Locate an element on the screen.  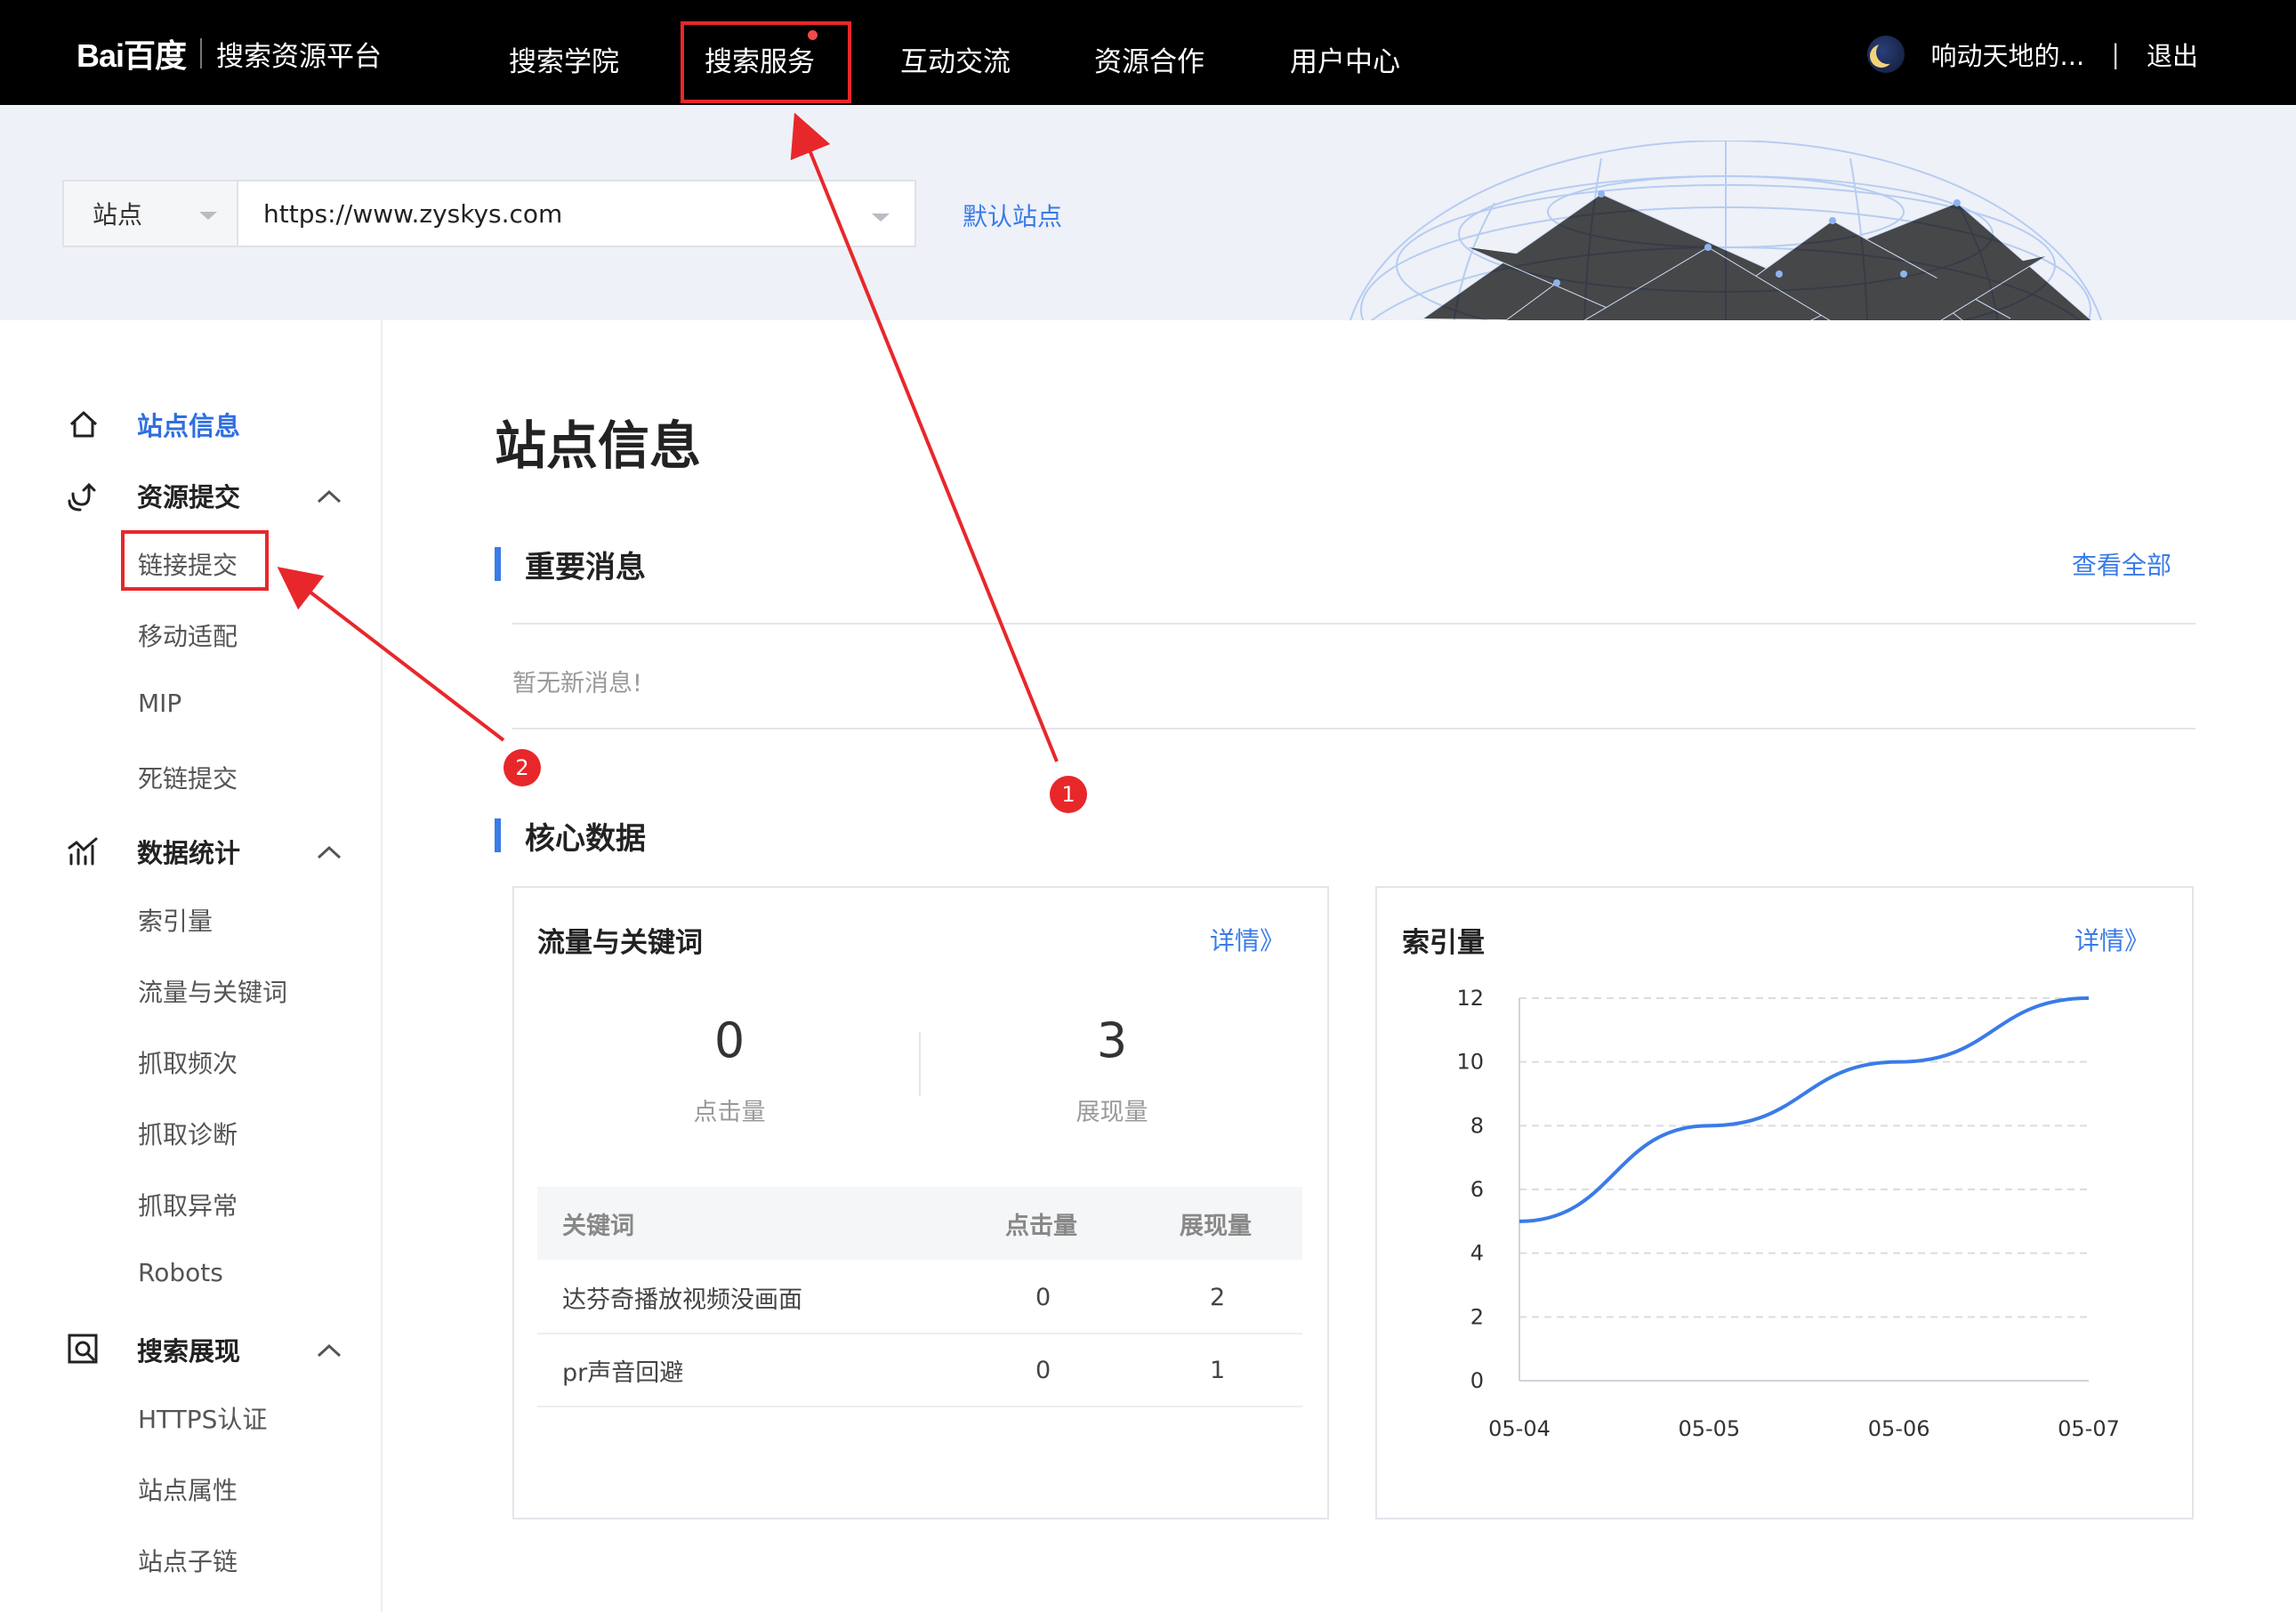
site-type-dropdown: 站点 is located at coordinates (151, 213).